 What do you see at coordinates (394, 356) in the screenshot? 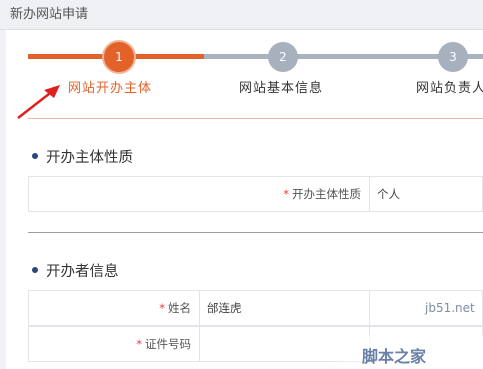
I see `watermark-text: 脚本之家` at bounding box center [394, 356].